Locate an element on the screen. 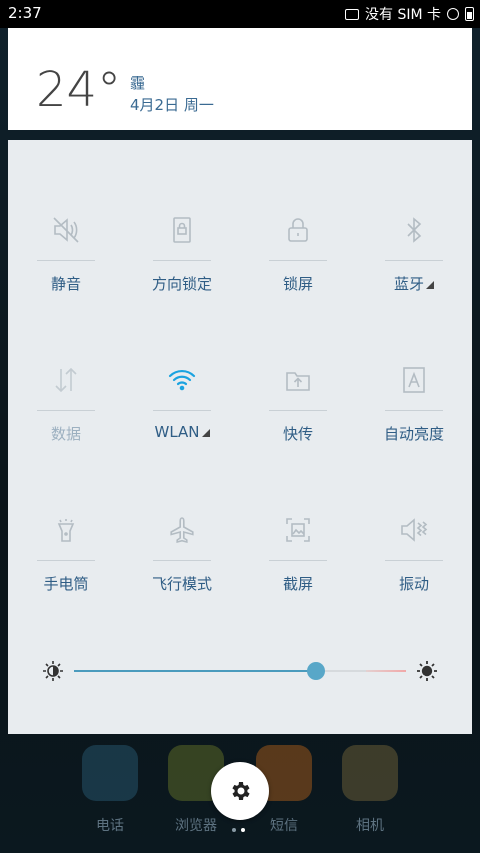  date: 4月2日 周一 is located at coordinates (172, 105).